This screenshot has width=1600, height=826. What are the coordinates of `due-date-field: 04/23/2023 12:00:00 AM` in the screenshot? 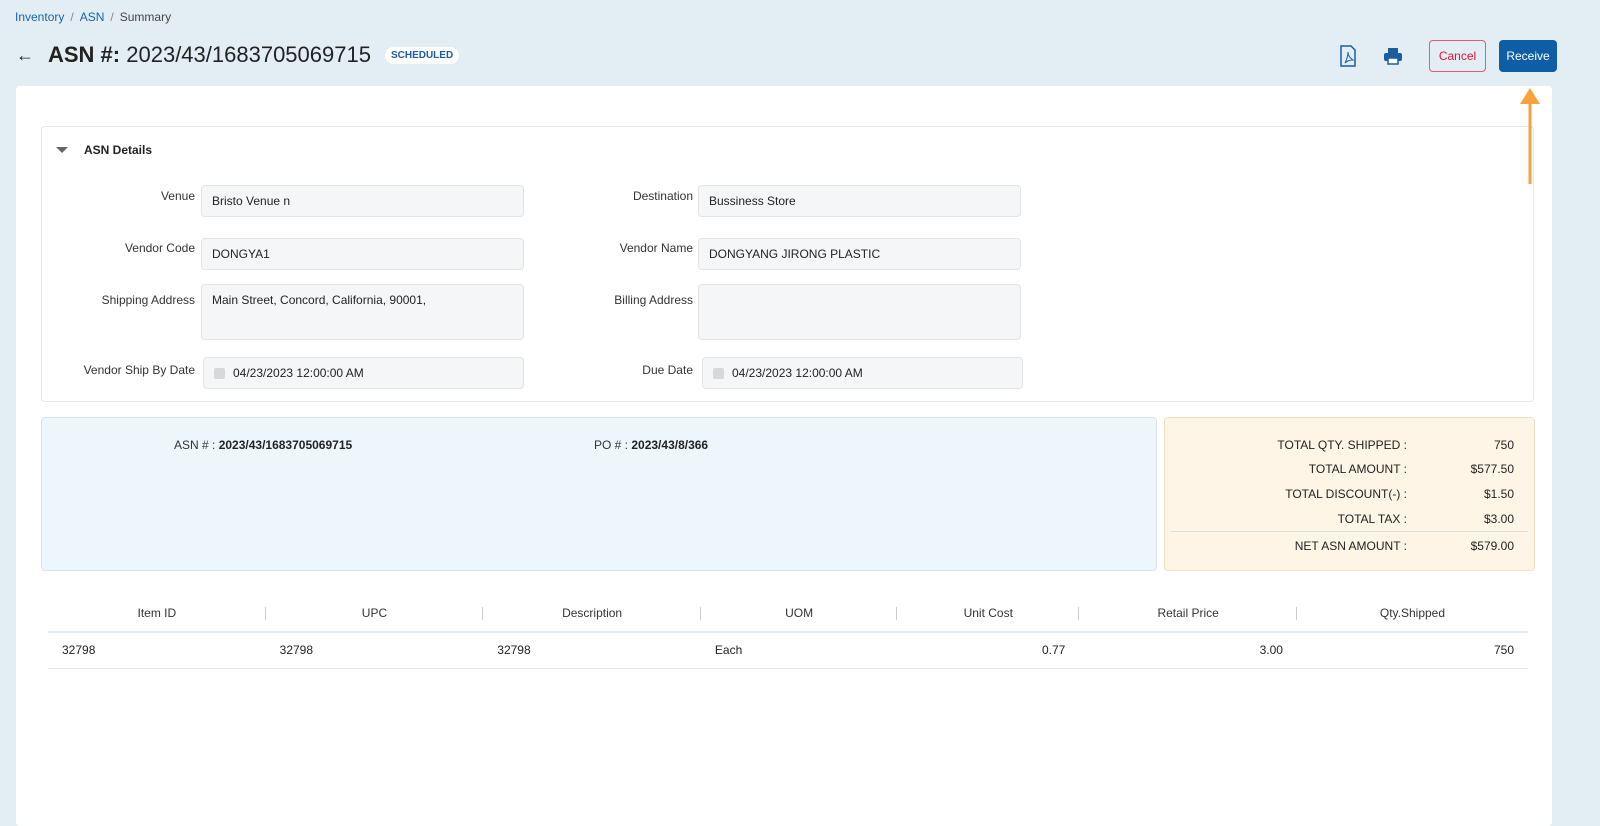 It's located at (862, 373).